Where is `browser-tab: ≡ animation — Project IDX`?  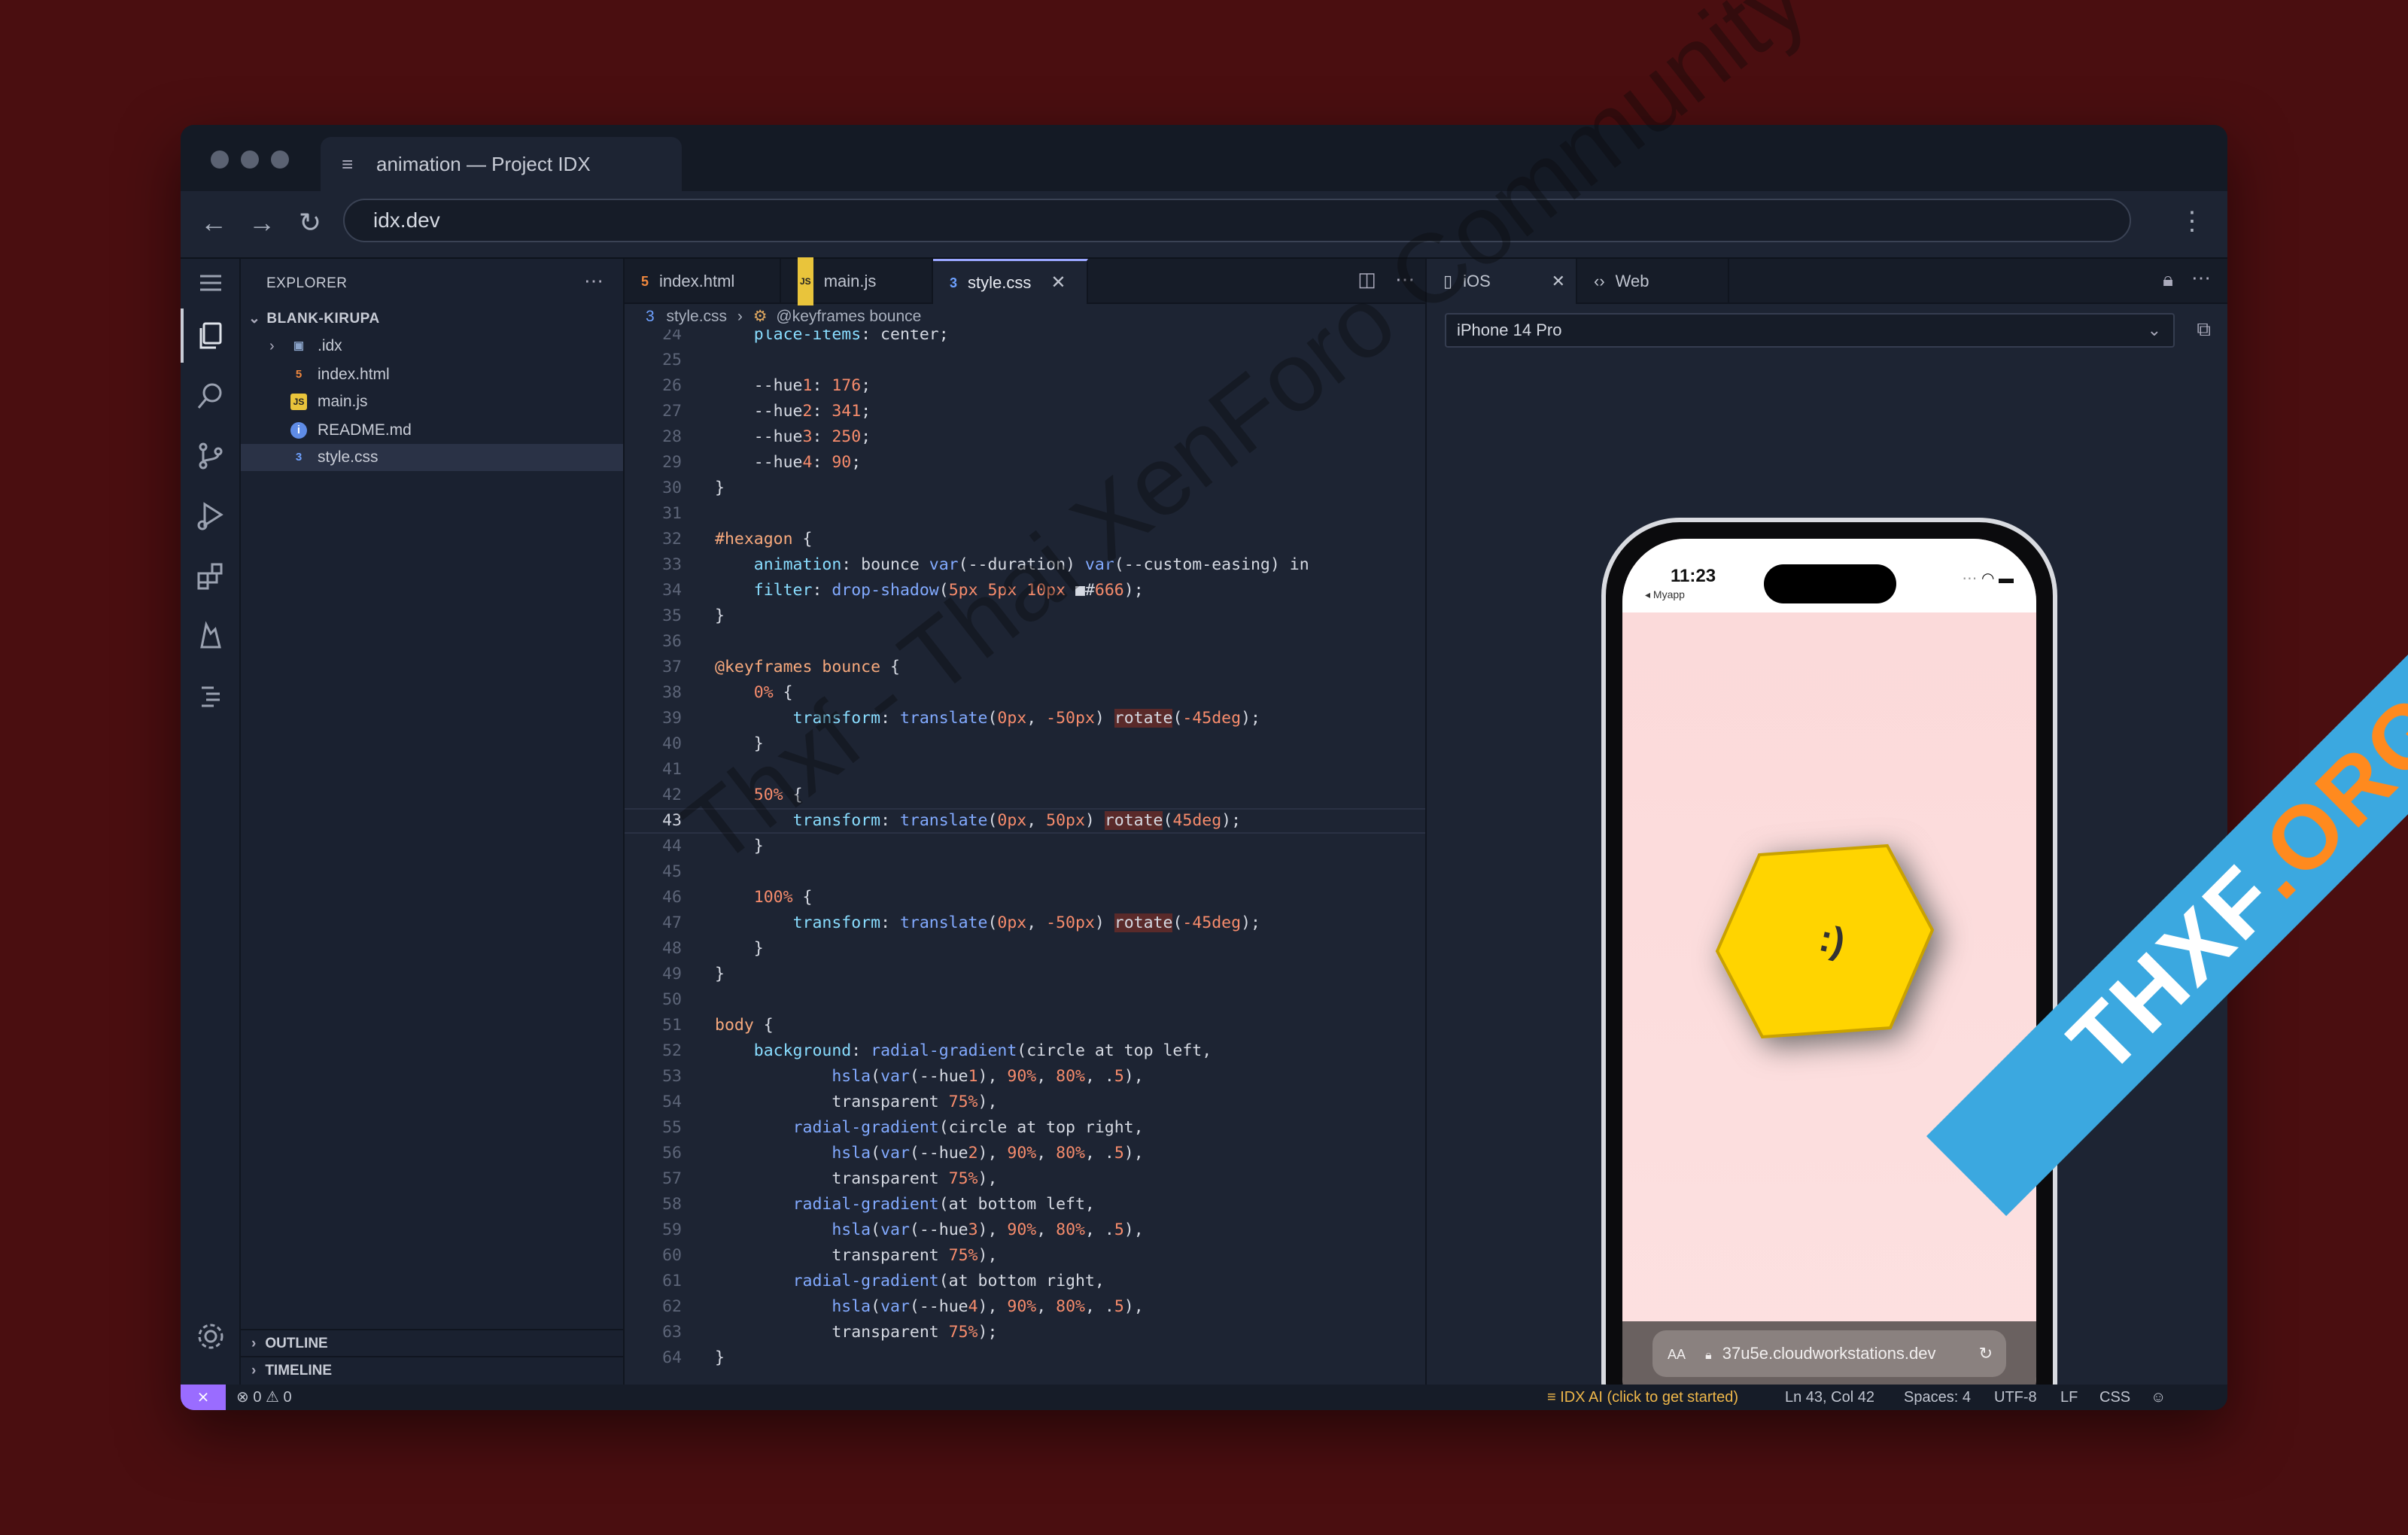
browser-tab: ≡ animation — Project IDX is located at coordinates (501, 164).